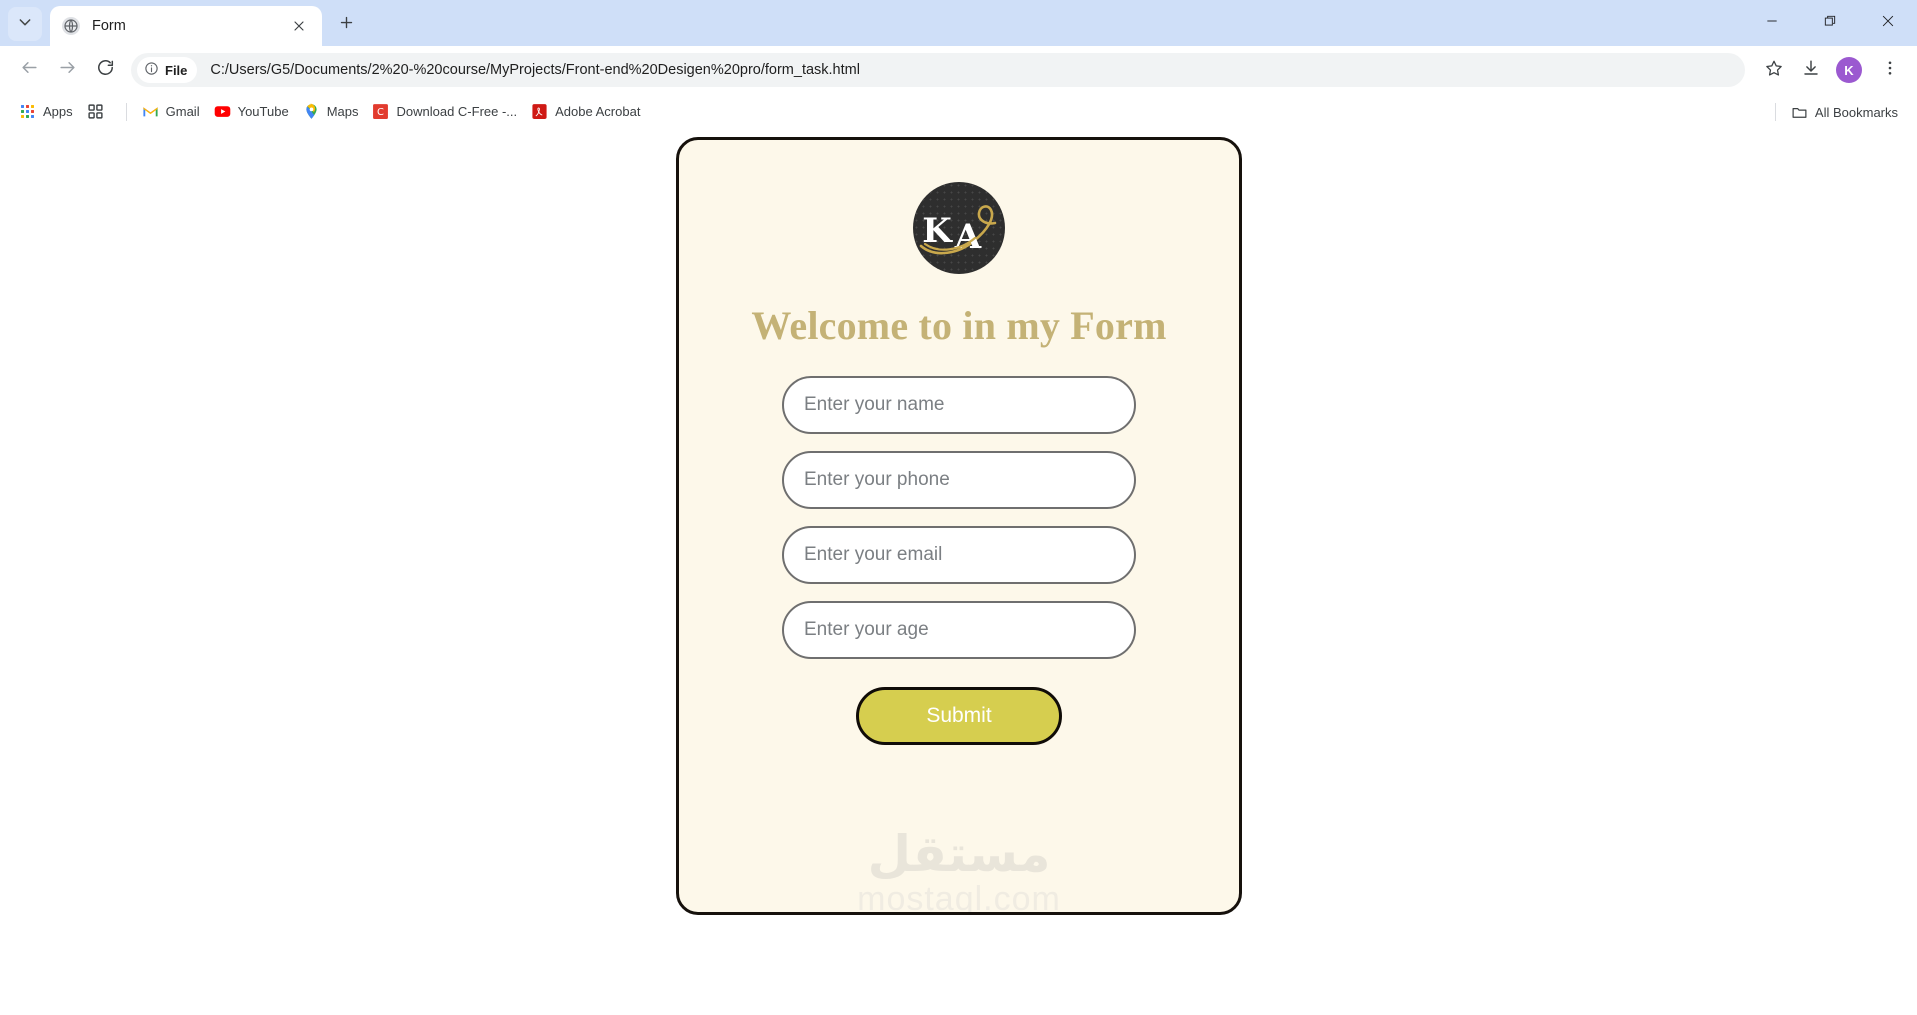 The height and width of the screenshot is (1015, 1917). I want to click on submit-button: Submit, so click(959, 716).